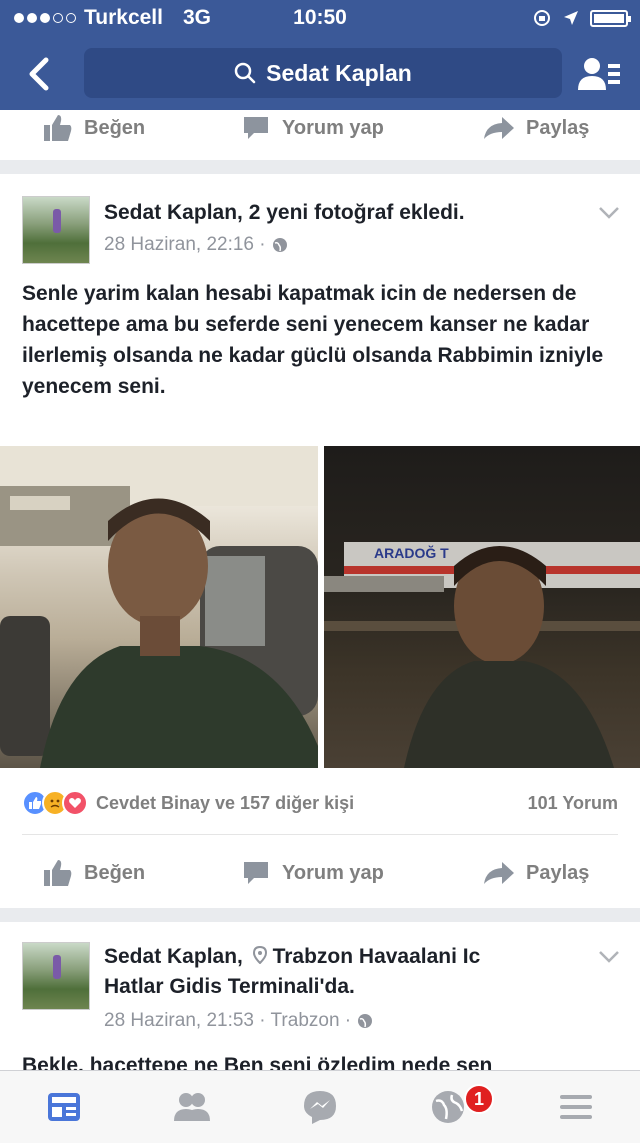 The width and height of the screenshot is (640, 1143). What do you see at coordinates (542, 18) in the screenshot?
I see `rotation-lock-icon` at bounding box center [542, 18].